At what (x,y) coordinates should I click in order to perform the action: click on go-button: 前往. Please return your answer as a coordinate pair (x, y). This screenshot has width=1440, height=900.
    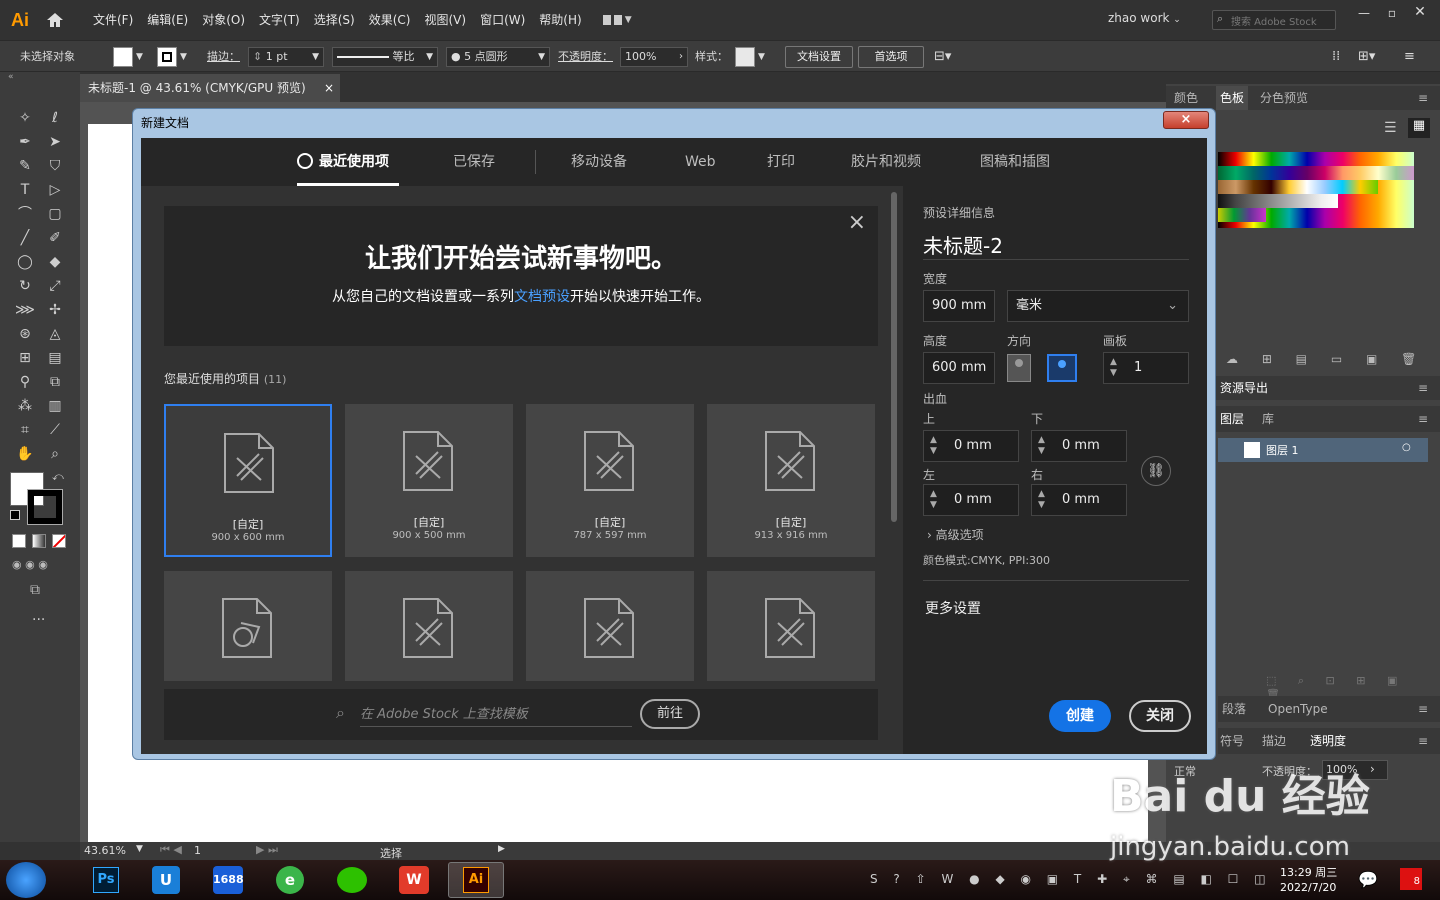
    Looking at the image, I should click on (670, 714).